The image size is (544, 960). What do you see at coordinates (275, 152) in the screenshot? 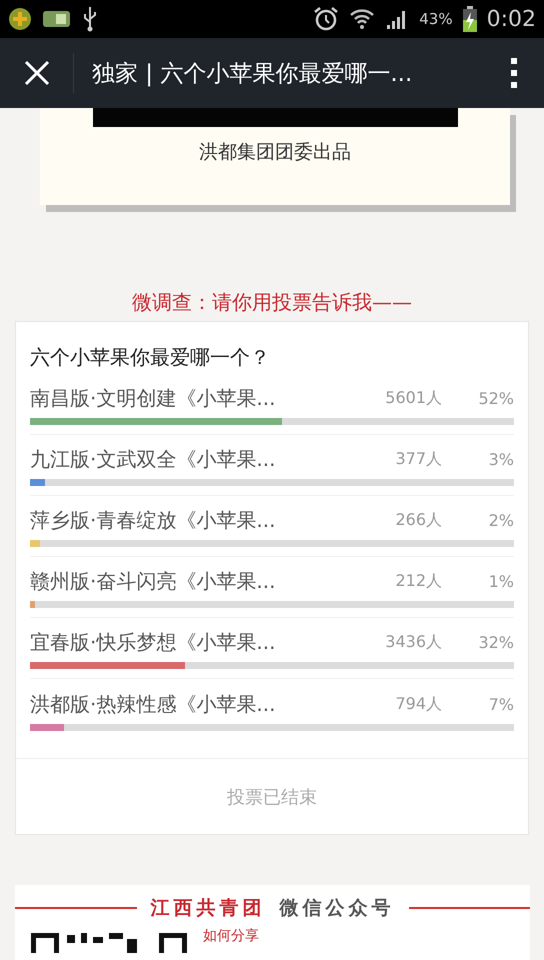
I see `banner-caption: 洪都集团团委出品` at bounding box center [275, 152].